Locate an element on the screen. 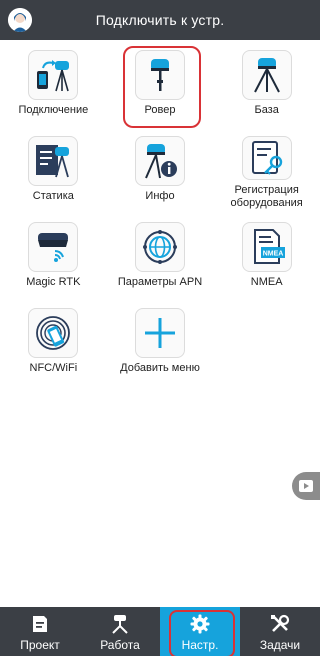 Image resolution: width=320 pixels, height=656 pixels. tile-nfc-wifi: NFC/WiFi is located at coordinates (53, 342).